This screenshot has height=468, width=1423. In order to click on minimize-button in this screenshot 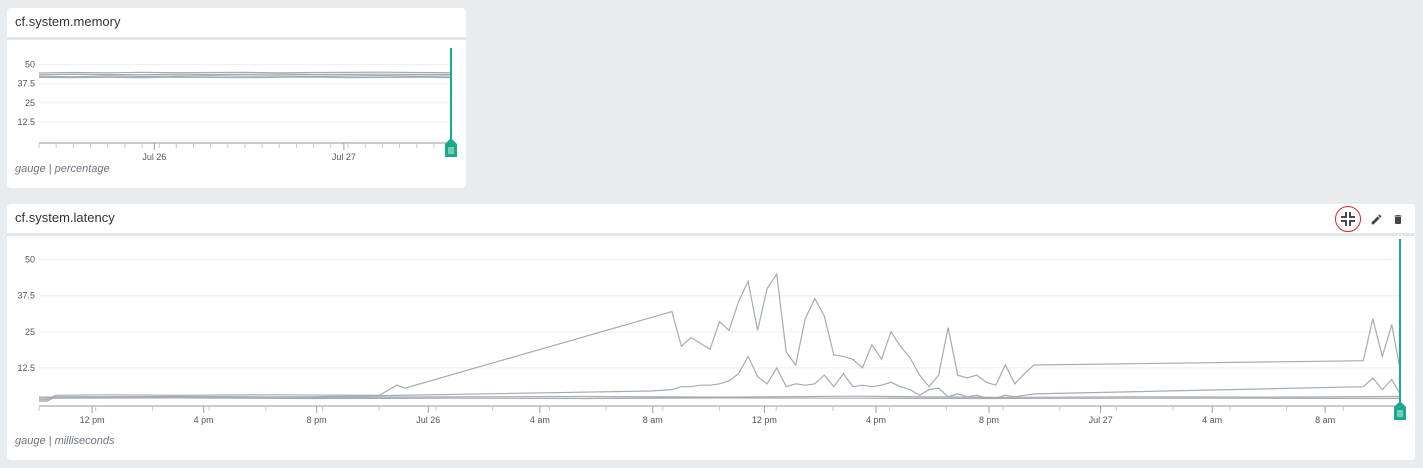, I will do `click(1348, 219)`.